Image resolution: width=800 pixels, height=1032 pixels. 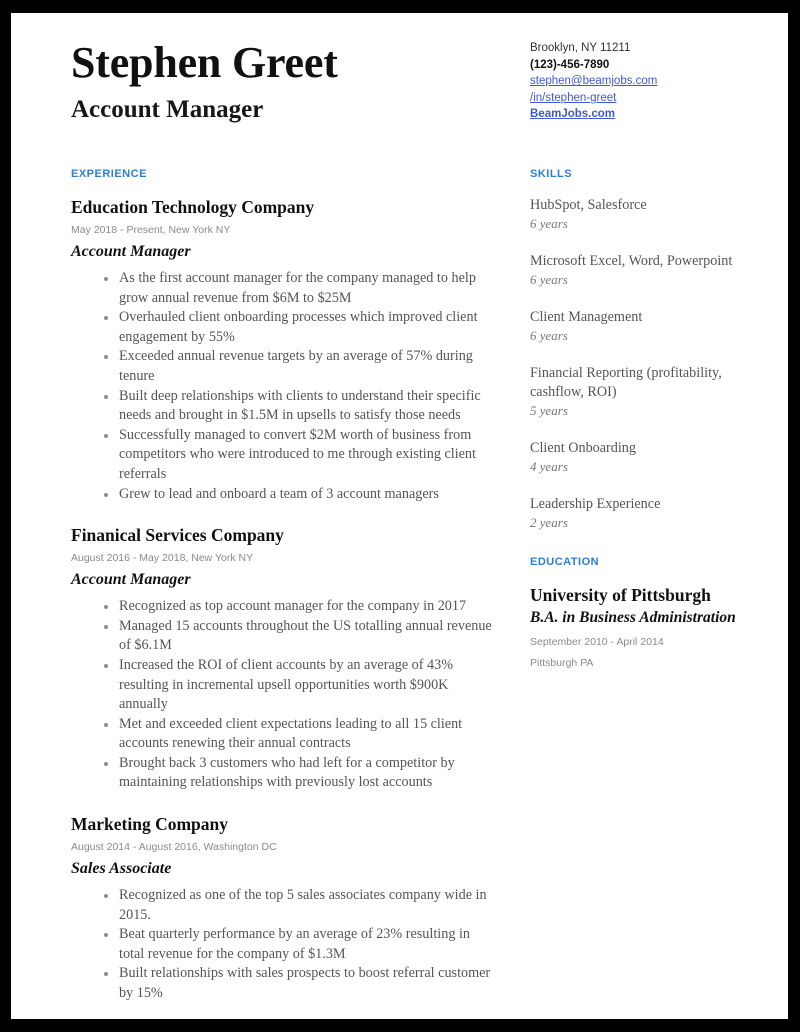 I want to click on skill-name: HubSpot, Salesforce, so click(x=588, y=205).